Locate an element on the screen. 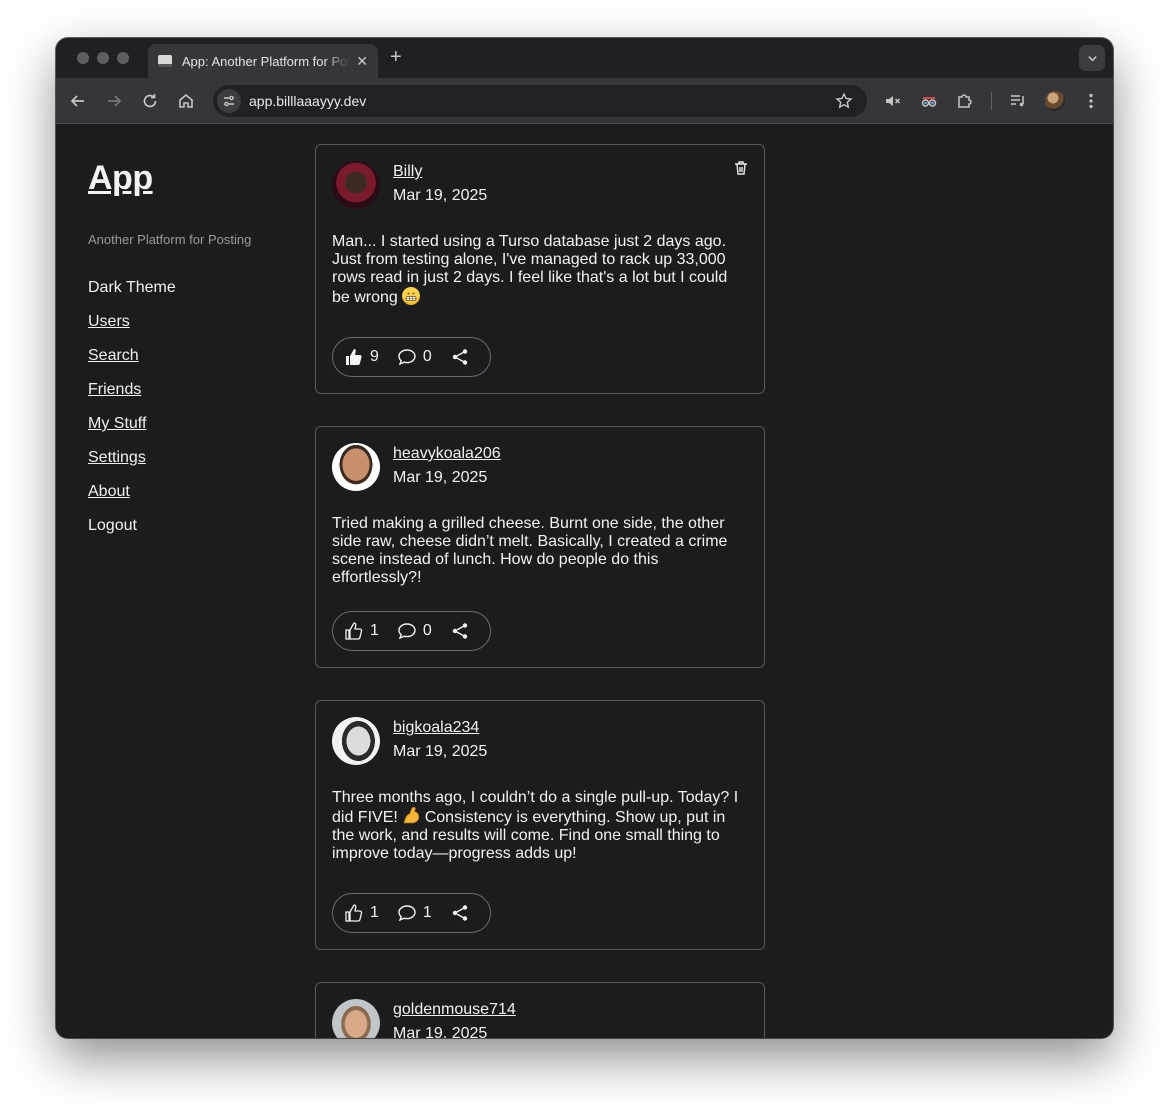 The image size is (1169, 1112). new-tab-button: + is located at coordinates (396, 57).